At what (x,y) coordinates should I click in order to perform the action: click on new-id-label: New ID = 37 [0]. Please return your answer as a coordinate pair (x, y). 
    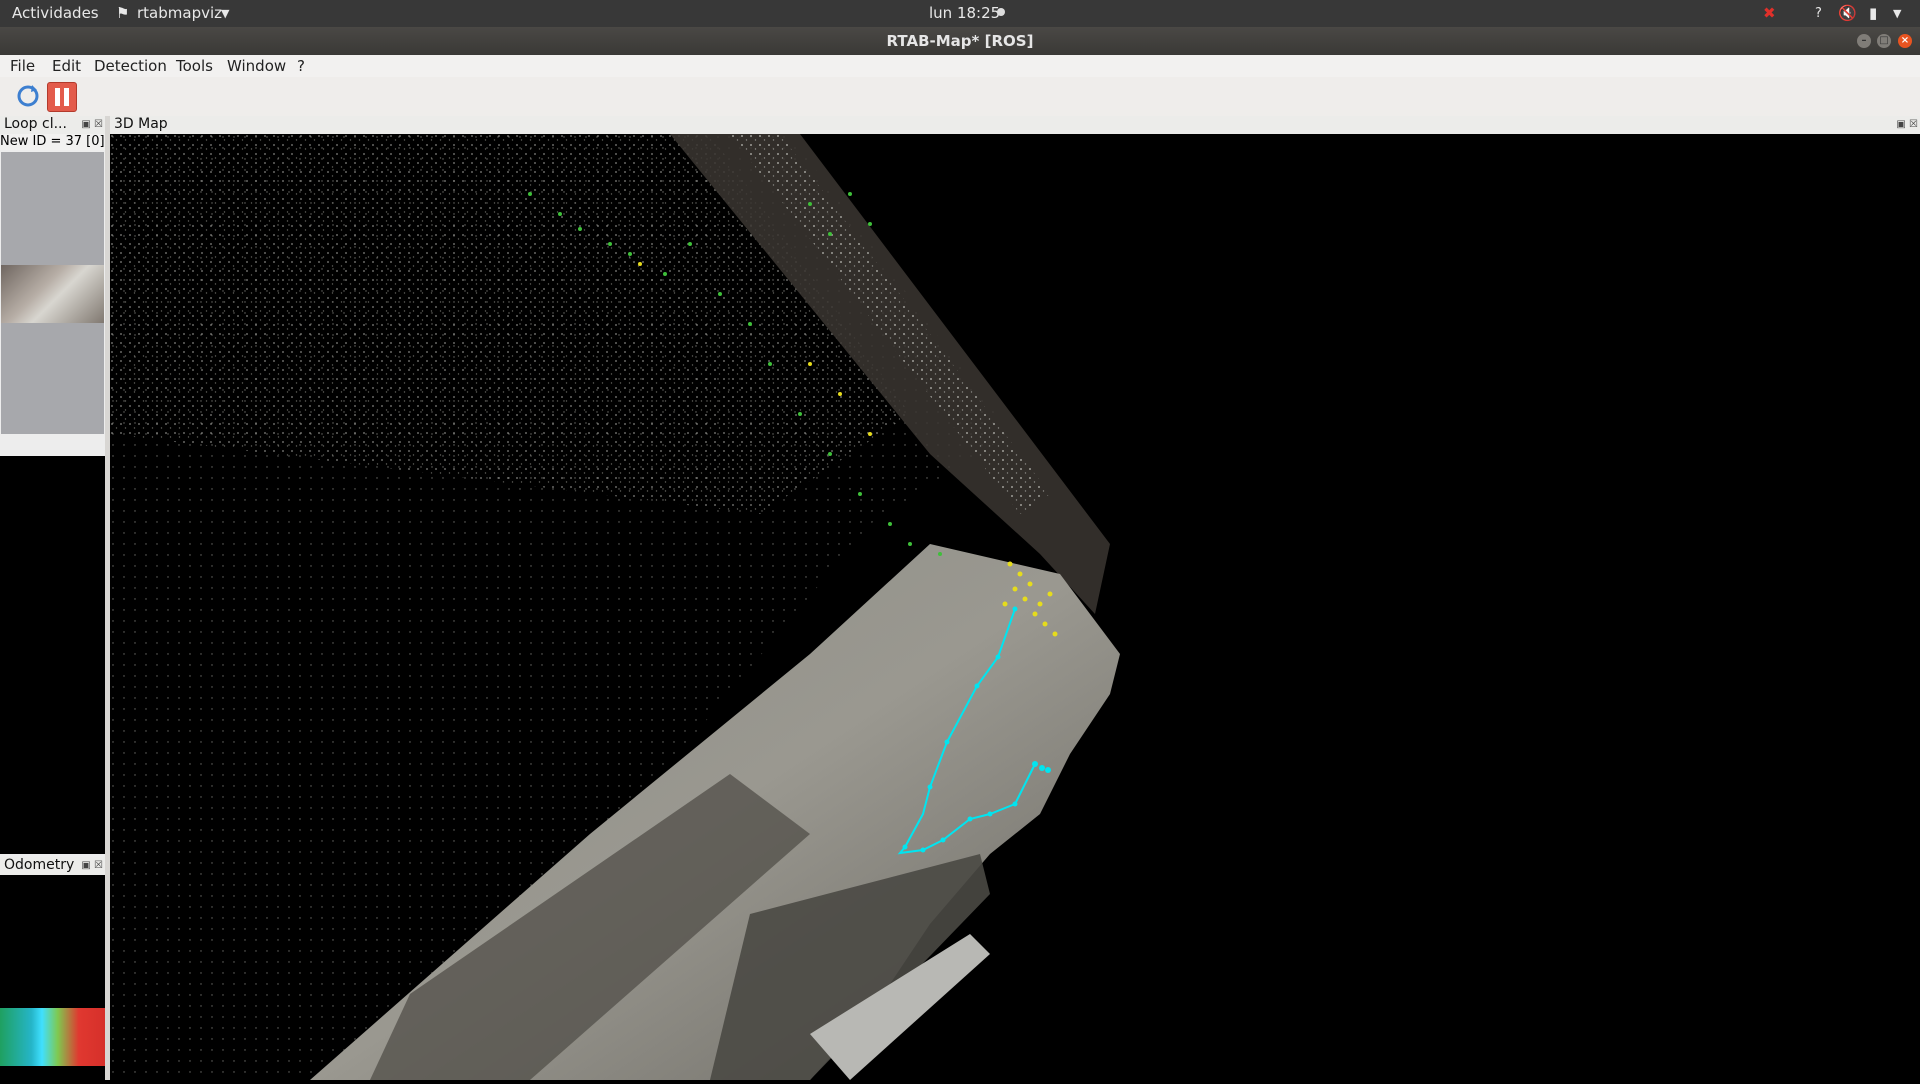
    Looking at the image, I should click on (52, 142).